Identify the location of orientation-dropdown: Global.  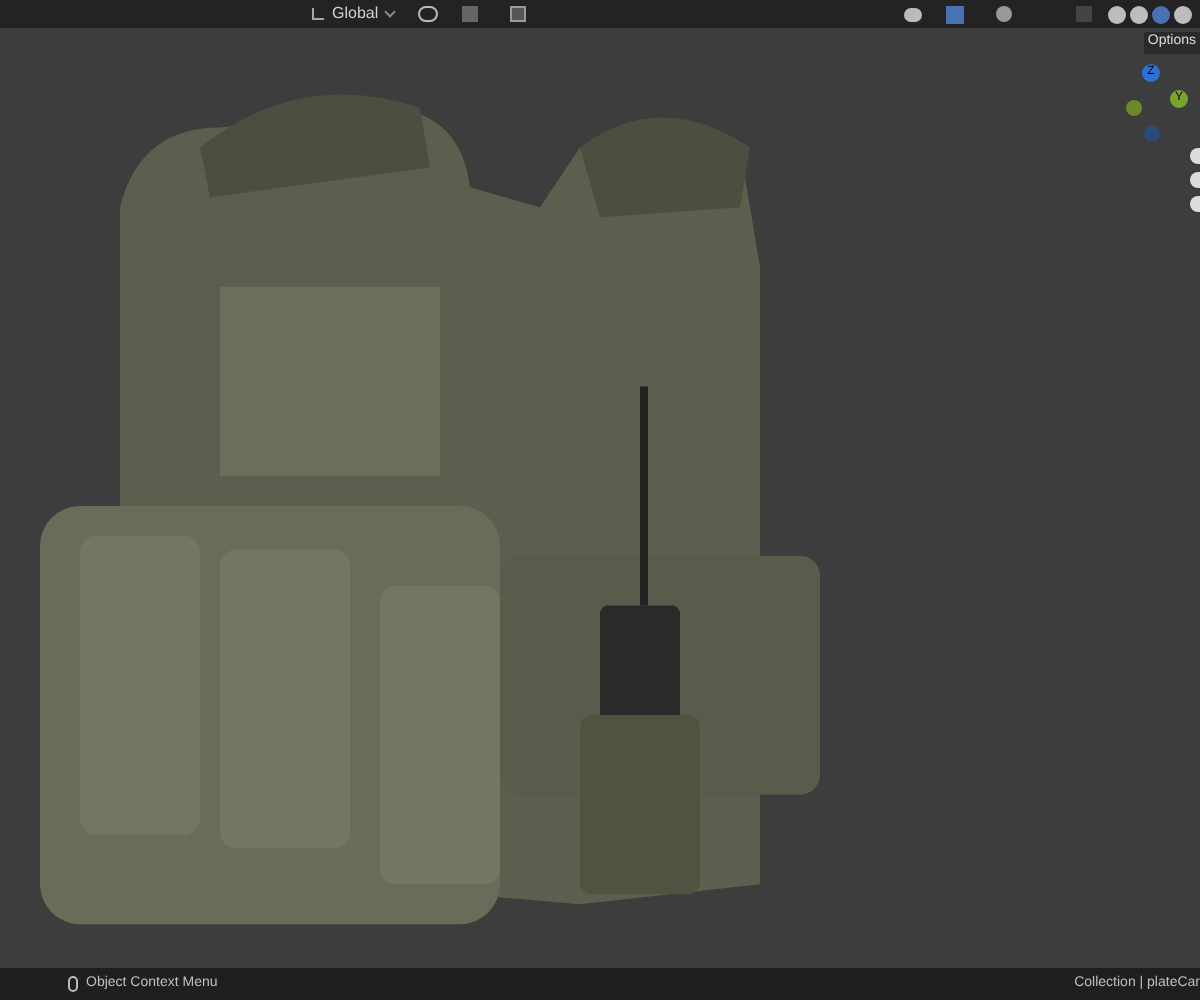
(353, 14).